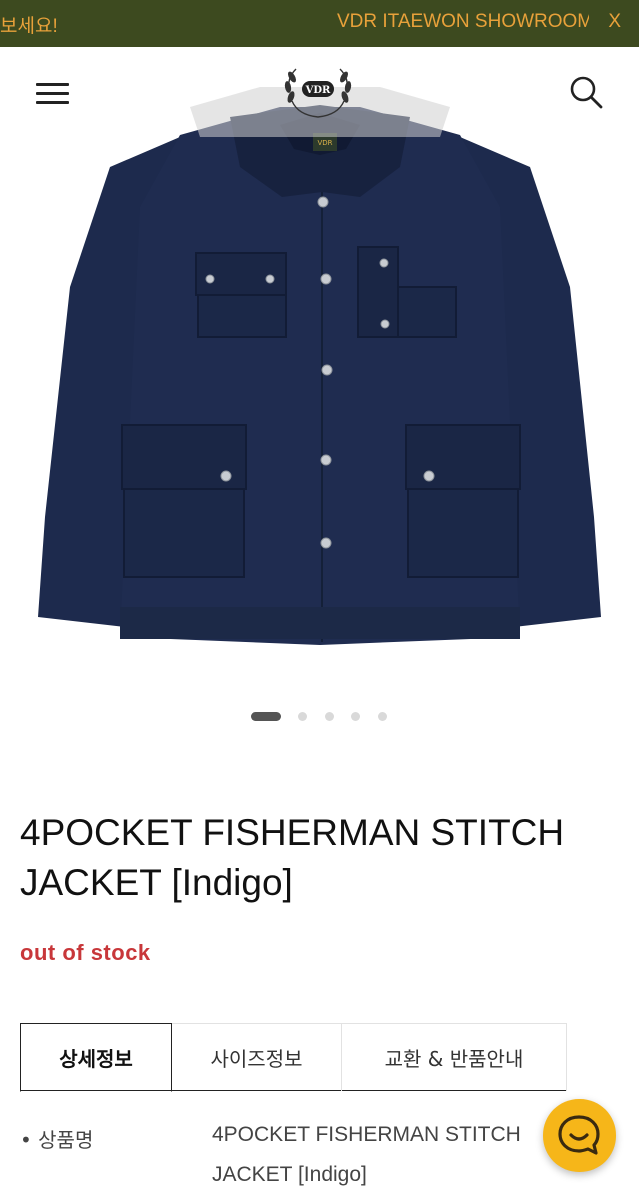 This screenshot has width=639, height=1200. I want to click on carousel-pagination, so click(319, 716).